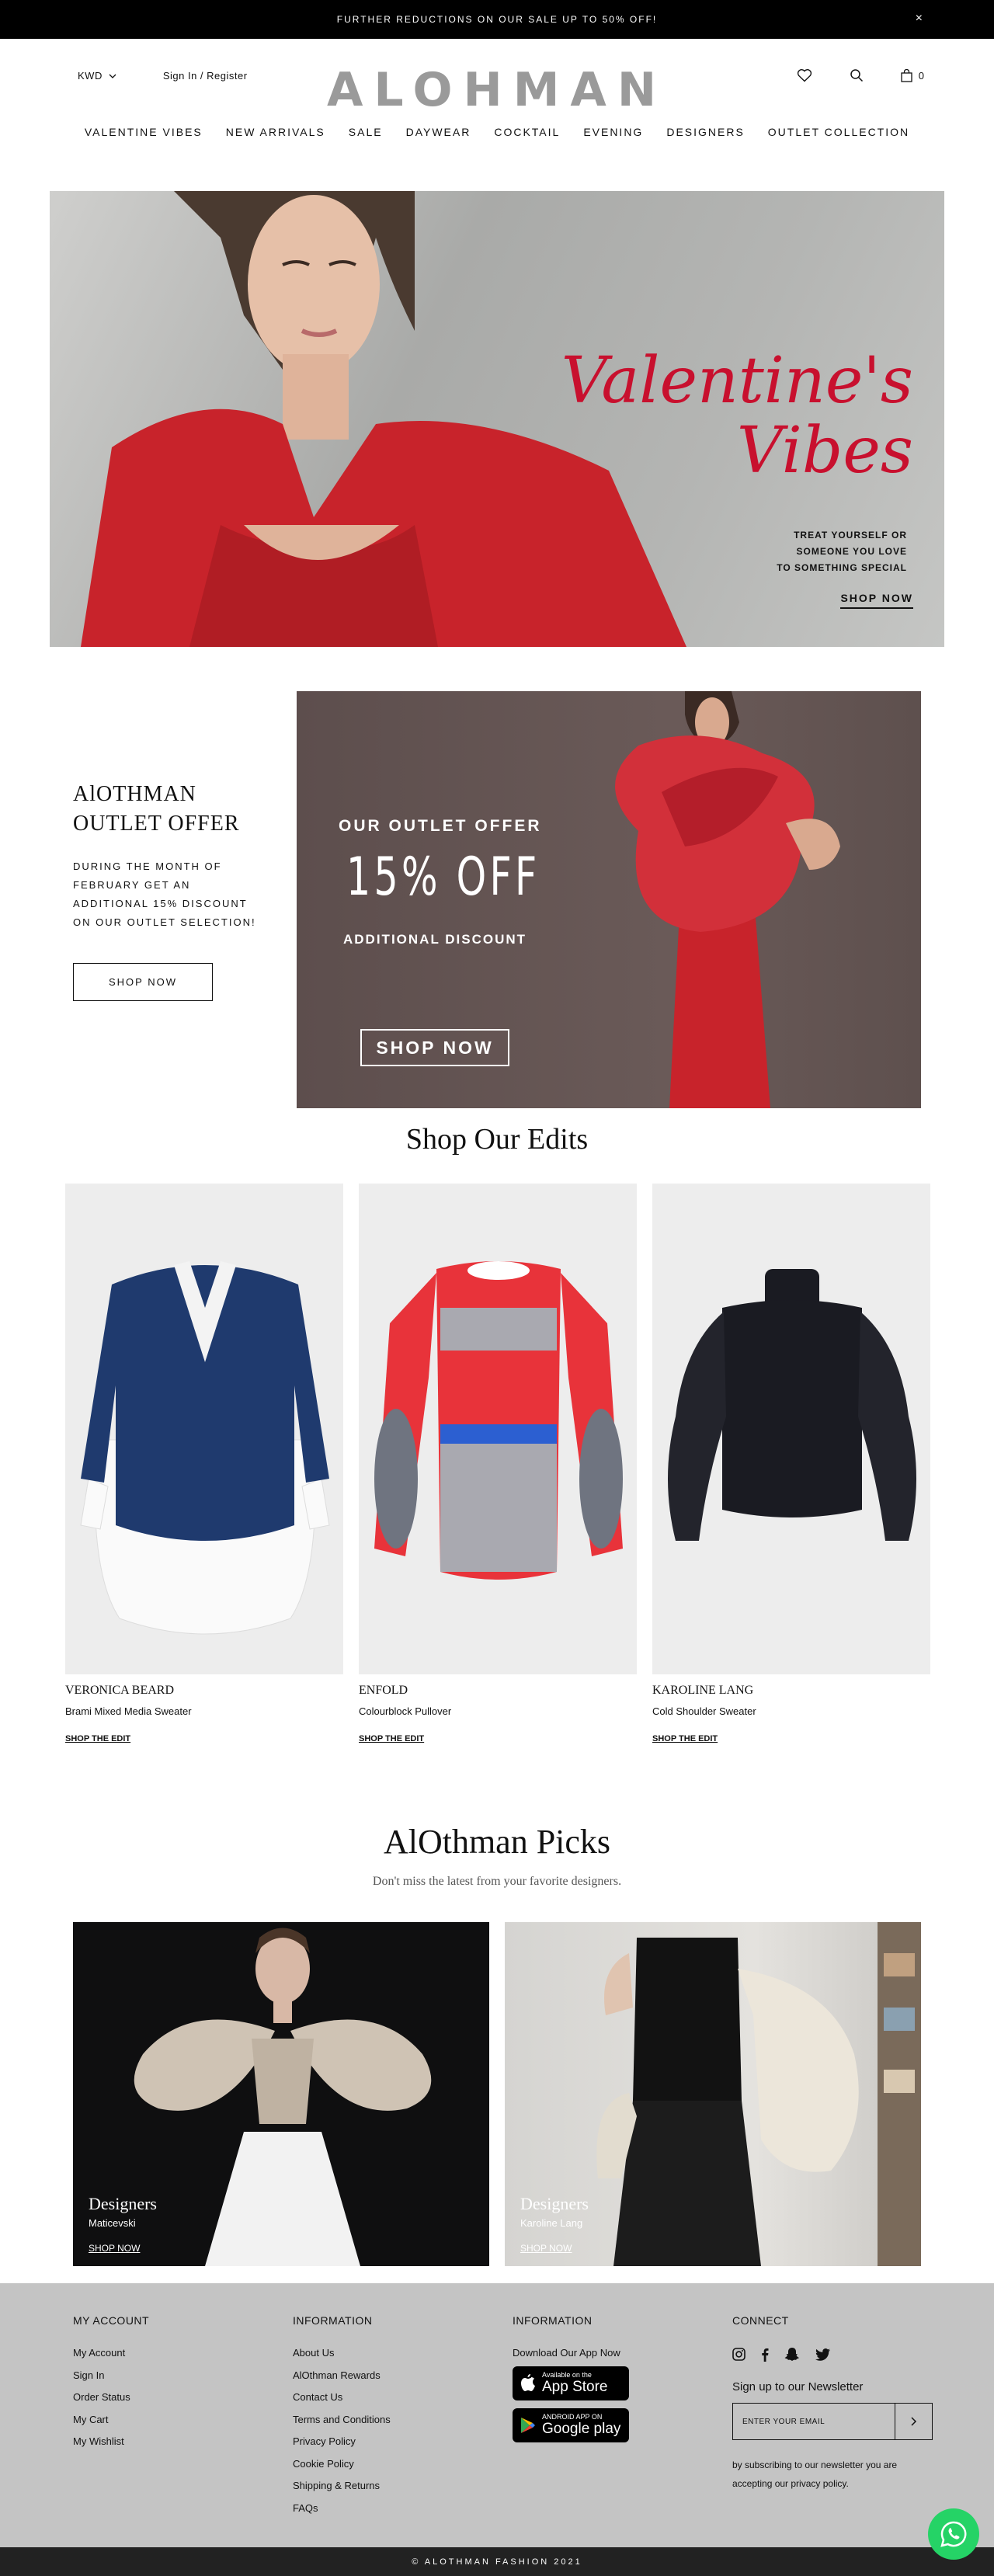 The height and width of the screenshot is (2576, 994). What do you see at coordinates (739, 2354) in the screenshot?
I see `instagram-icon` at bounding box center [739, 2354].